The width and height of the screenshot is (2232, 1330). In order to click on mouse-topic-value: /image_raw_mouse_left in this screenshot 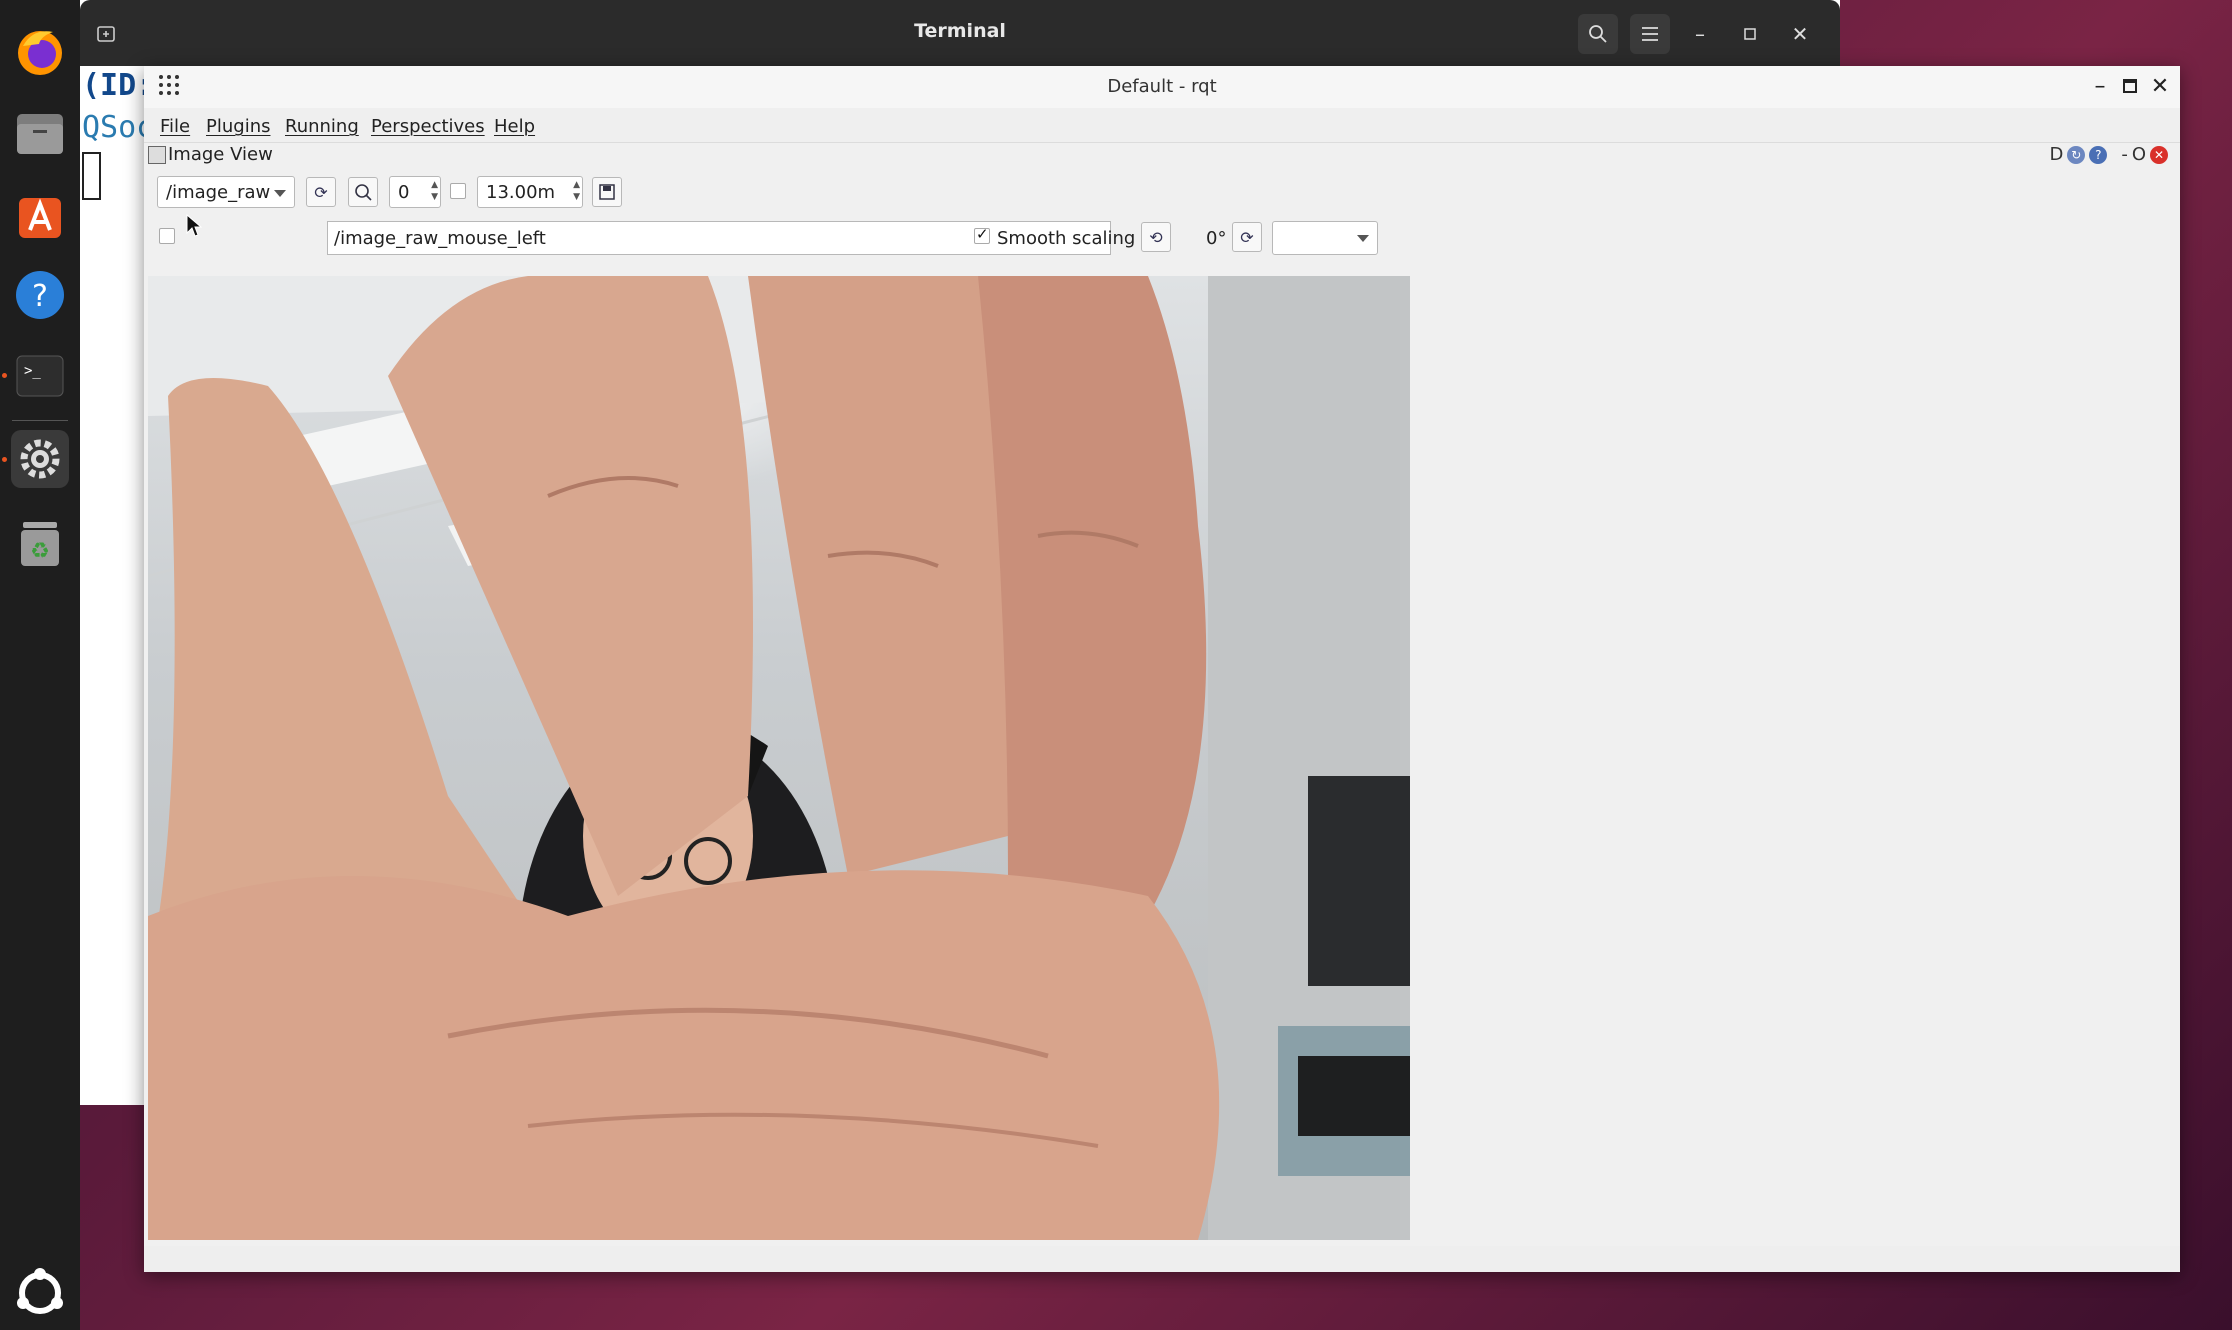, I will do `click(440, 238)`.